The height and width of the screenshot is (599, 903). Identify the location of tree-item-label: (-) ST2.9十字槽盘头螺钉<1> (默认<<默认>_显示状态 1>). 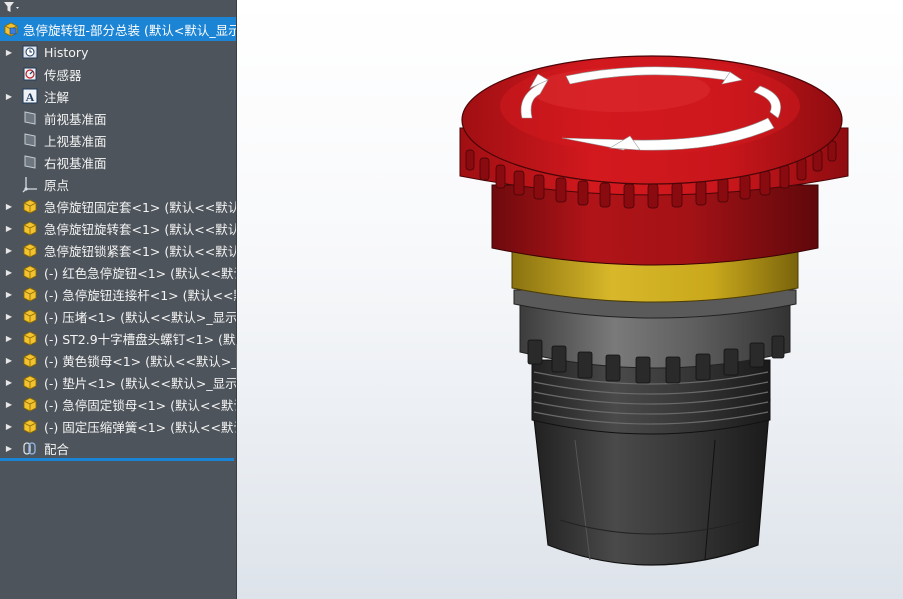
(140, 339).